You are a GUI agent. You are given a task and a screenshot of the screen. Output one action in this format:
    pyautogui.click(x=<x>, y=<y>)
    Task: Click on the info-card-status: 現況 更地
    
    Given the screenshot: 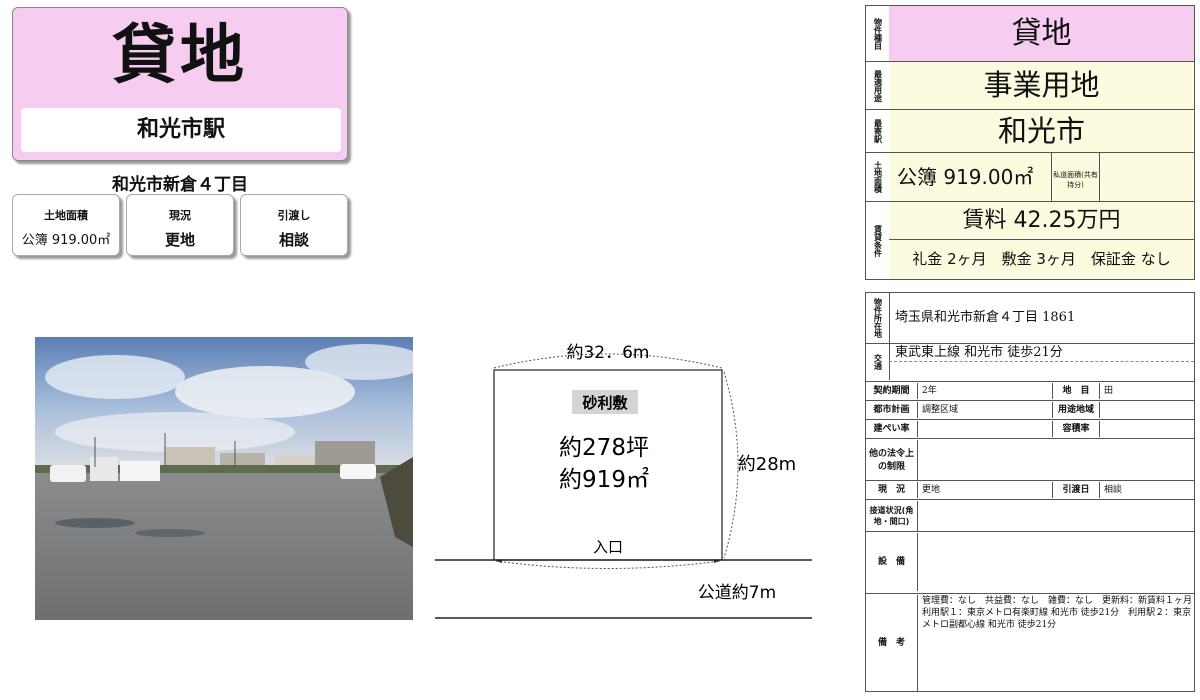 What is the action you would take?
    pyautogui.click(x=180, y=225)
    